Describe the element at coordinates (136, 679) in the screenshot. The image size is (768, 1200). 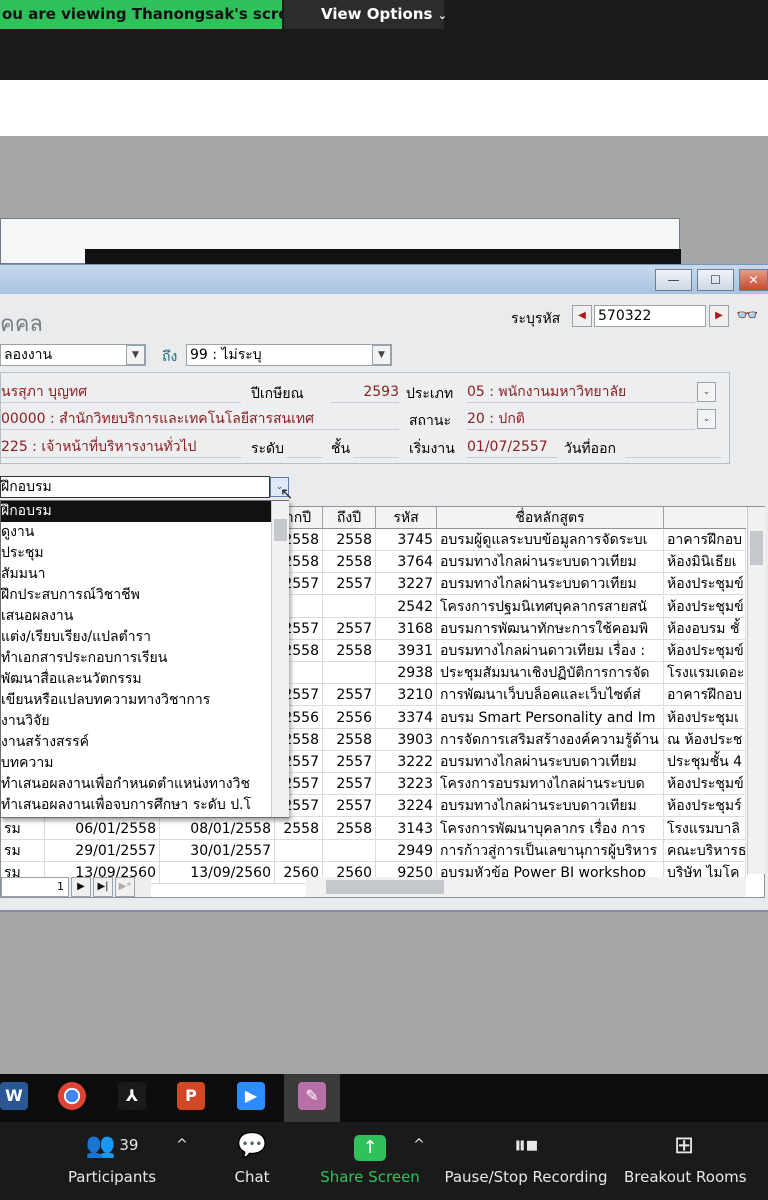
I see `dropdown-option: พัฒนาสื่อและนวัตกรรม` at that location.